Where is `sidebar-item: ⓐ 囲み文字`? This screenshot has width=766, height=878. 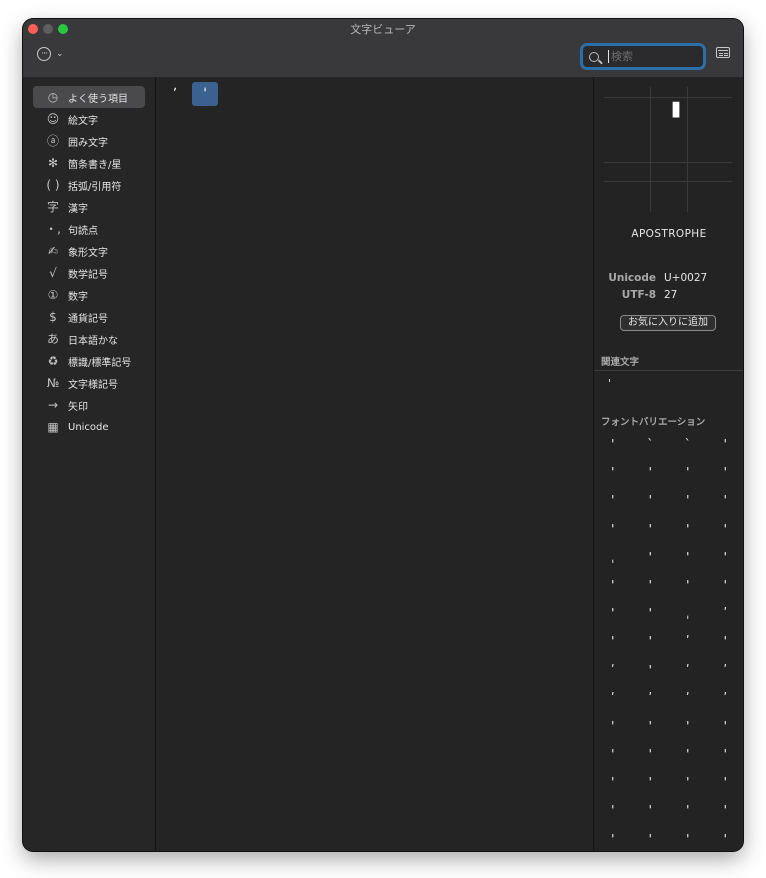 sidebar-item: ⓐ 囲み文字 is located at coordinates (89, 141).